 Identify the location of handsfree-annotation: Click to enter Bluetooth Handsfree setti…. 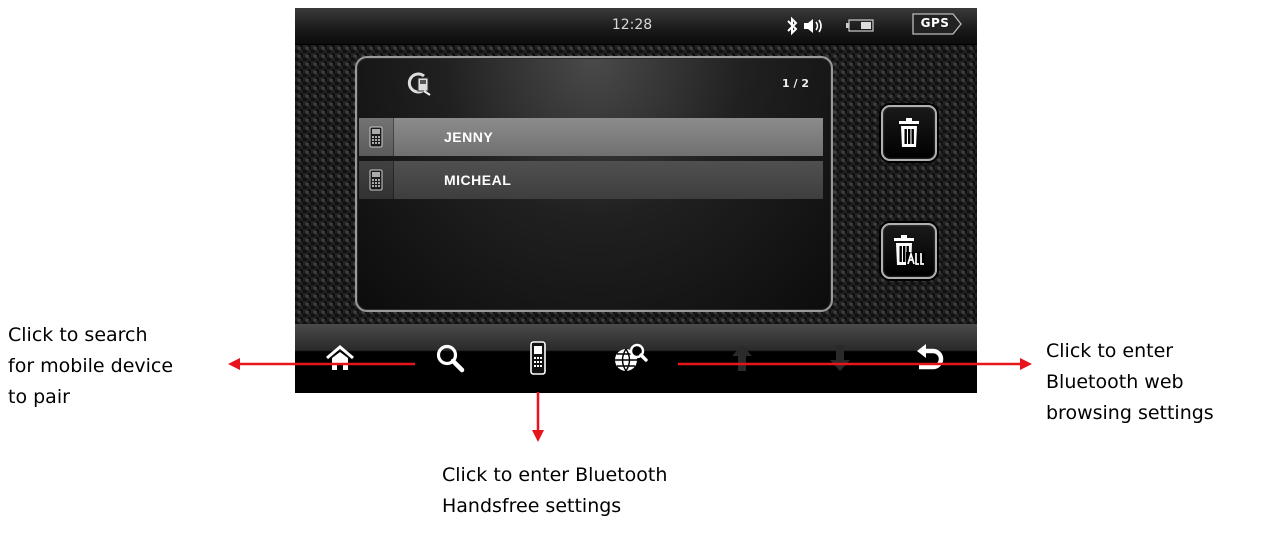
(555, 490).